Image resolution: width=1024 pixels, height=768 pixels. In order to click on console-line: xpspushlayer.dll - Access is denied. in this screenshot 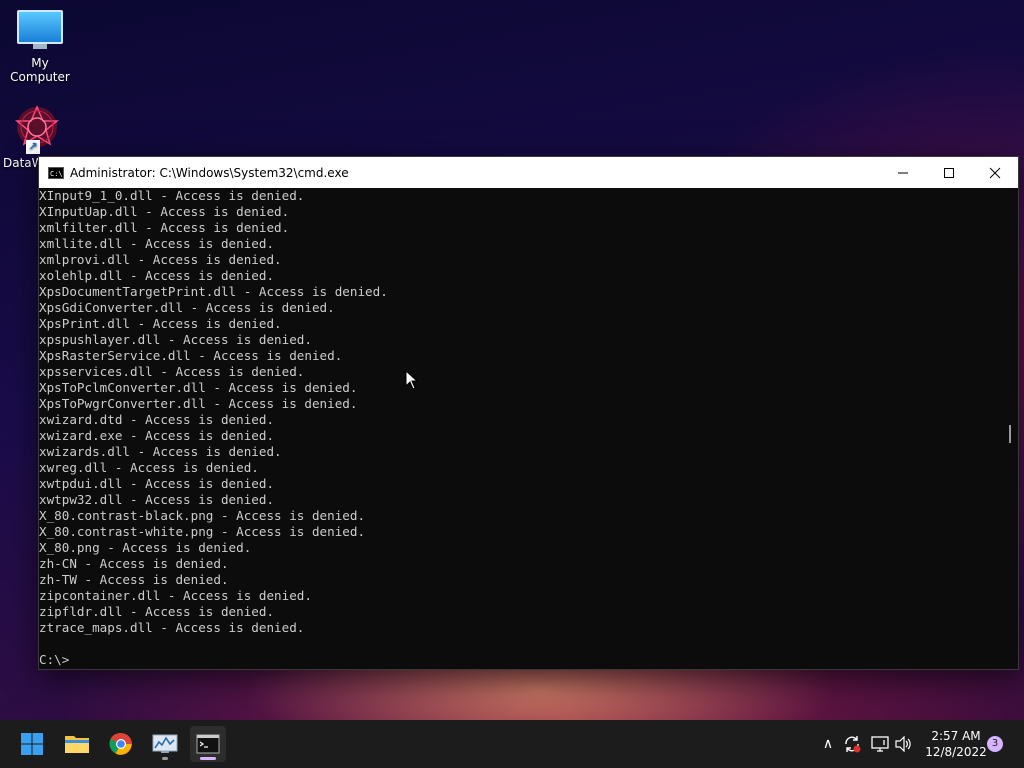, I will do `click(175, 339)`.